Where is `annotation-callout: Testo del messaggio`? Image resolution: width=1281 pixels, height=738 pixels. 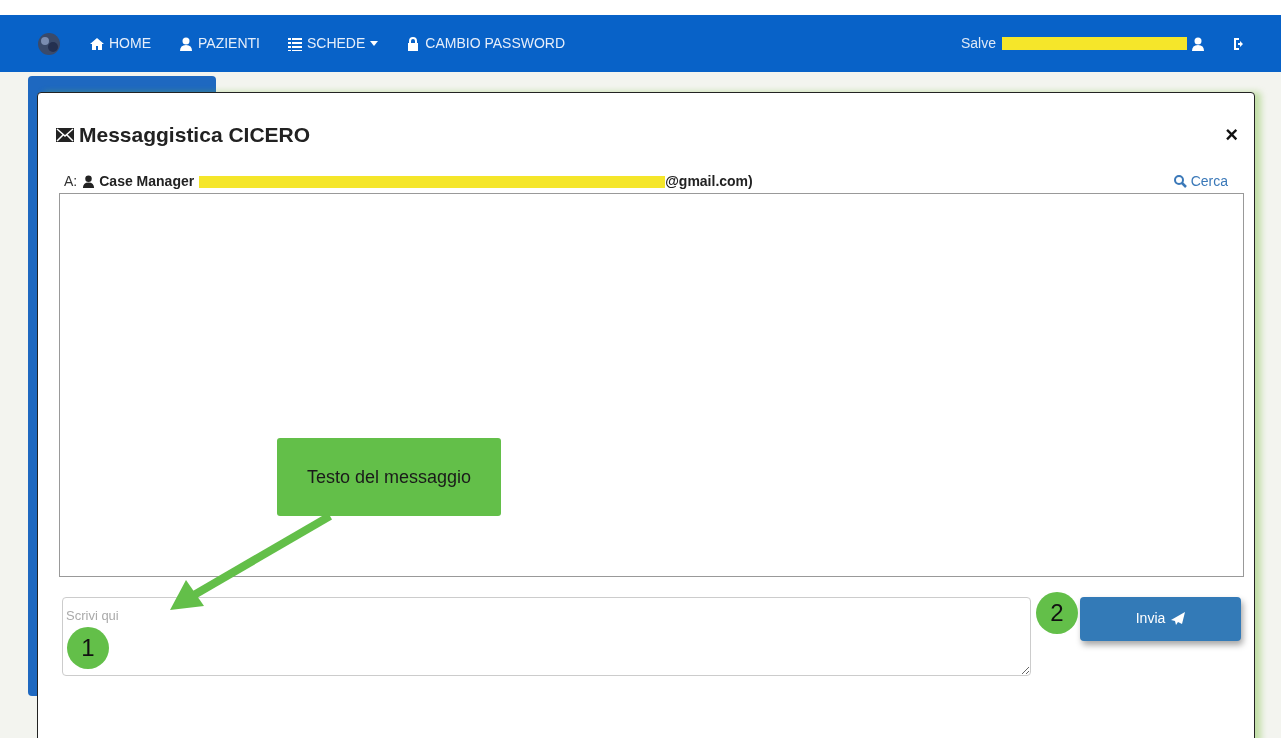
annotation-callout: Testo del messaggio is located at coordinates (389, 477).